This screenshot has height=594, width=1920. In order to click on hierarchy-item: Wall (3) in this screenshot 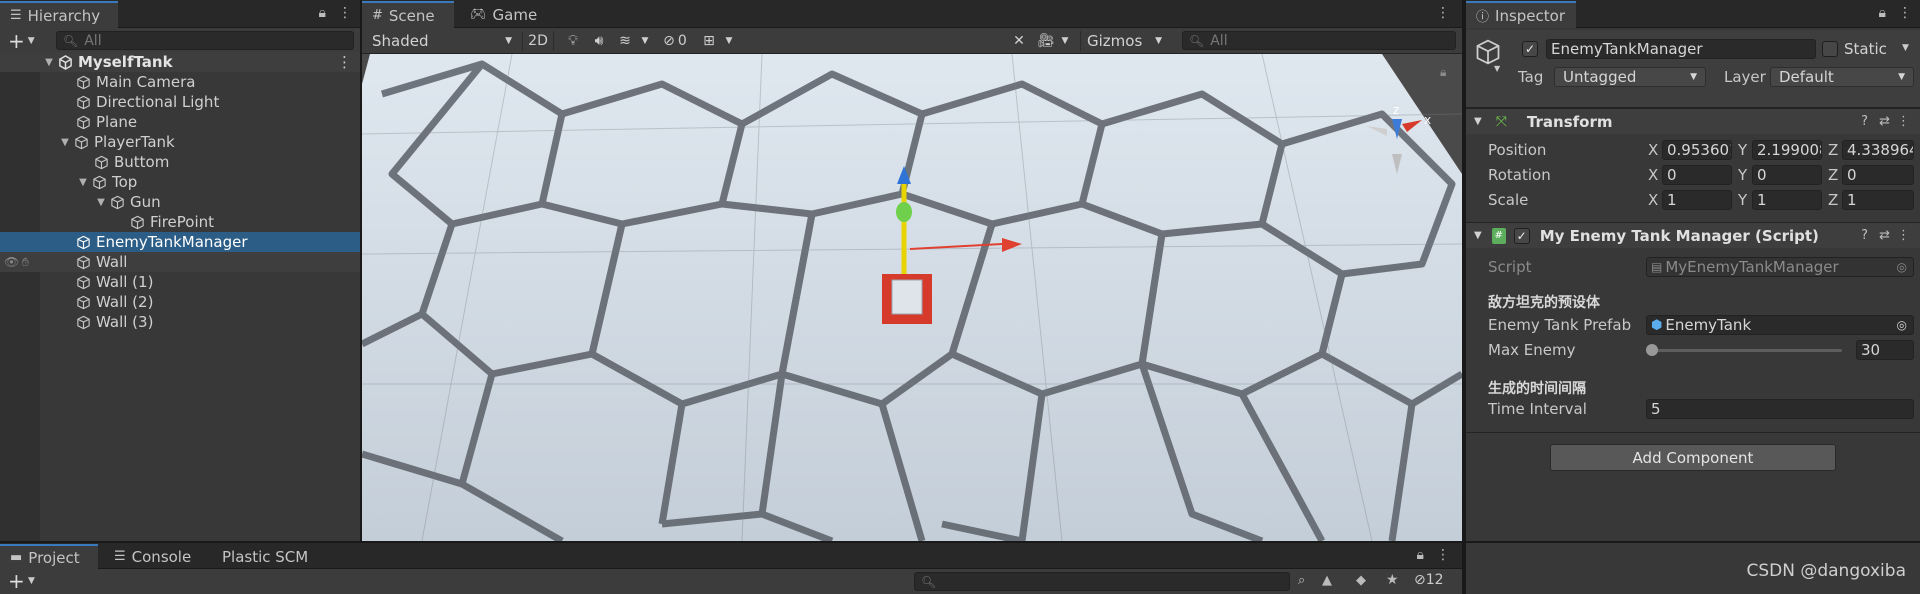, I will do `click(180, 322)`.